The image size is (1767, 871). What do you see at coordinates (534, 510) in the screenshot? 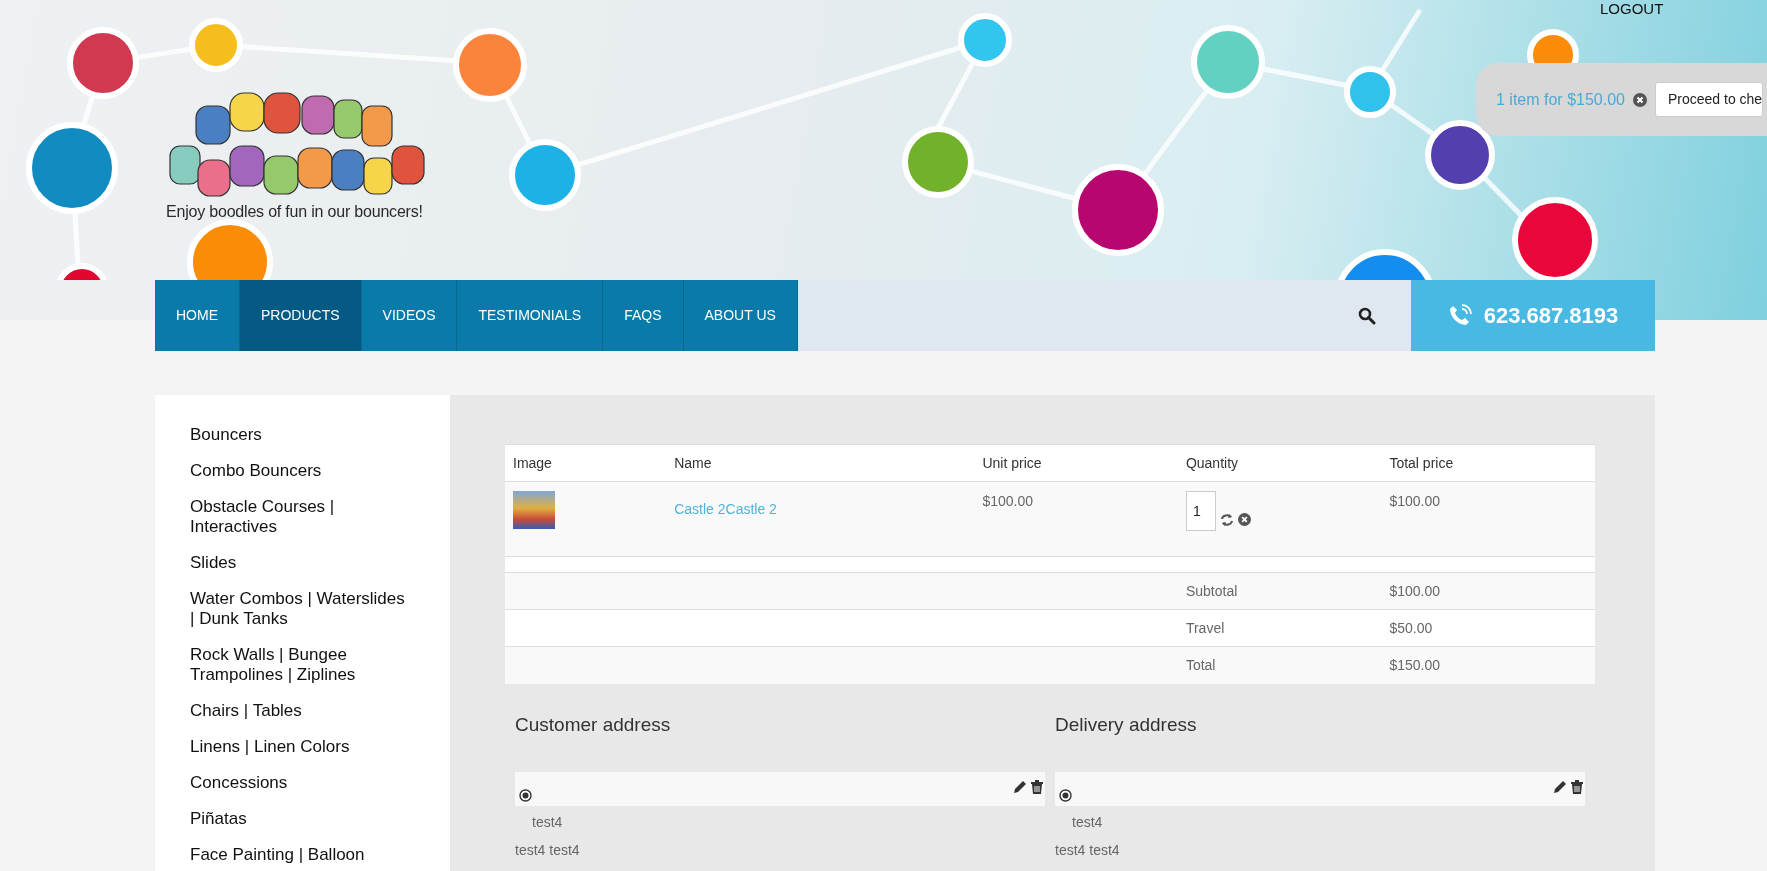
I see `photo-placeholder` at bounding box center [534, 510].